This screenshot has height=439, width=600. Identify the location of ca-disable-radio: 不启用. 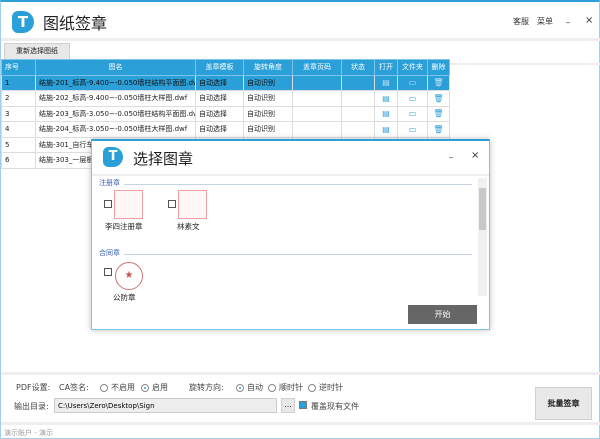
(117, 387).